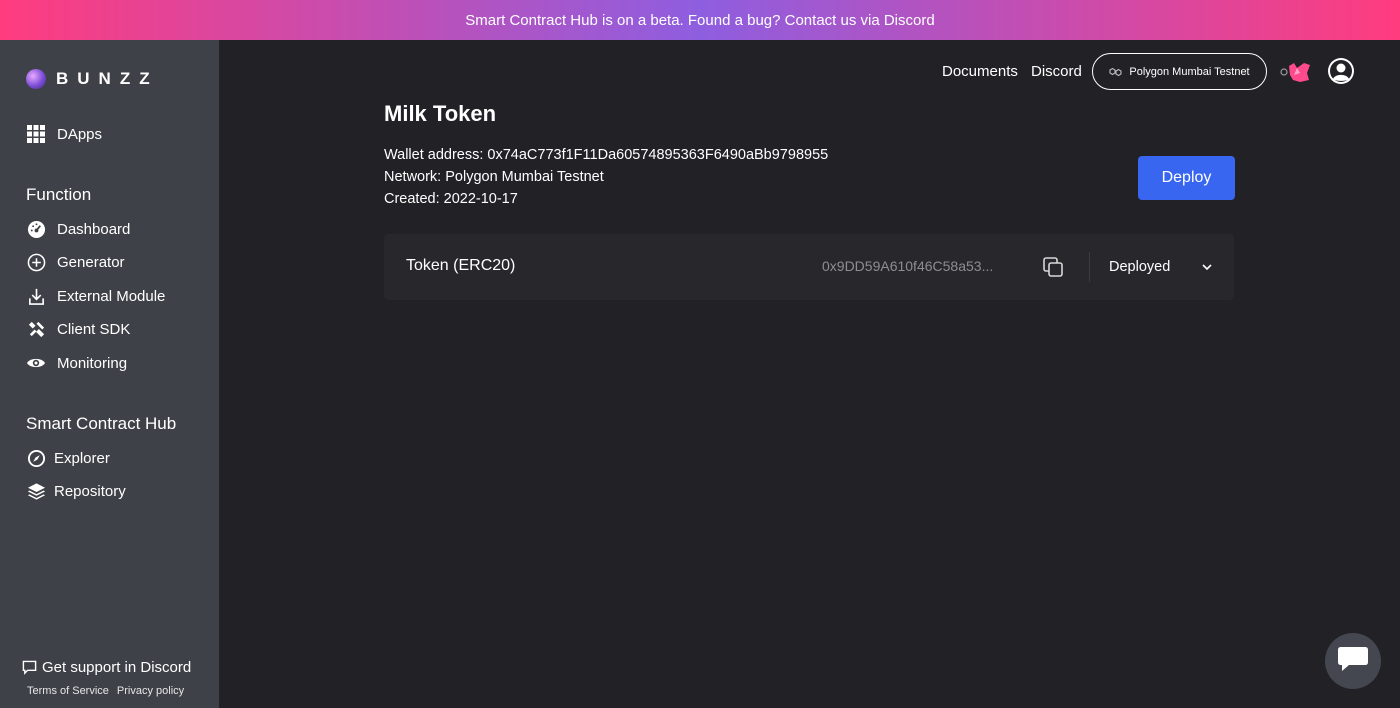  I want to click on gauge-icon, so click(36, 229).